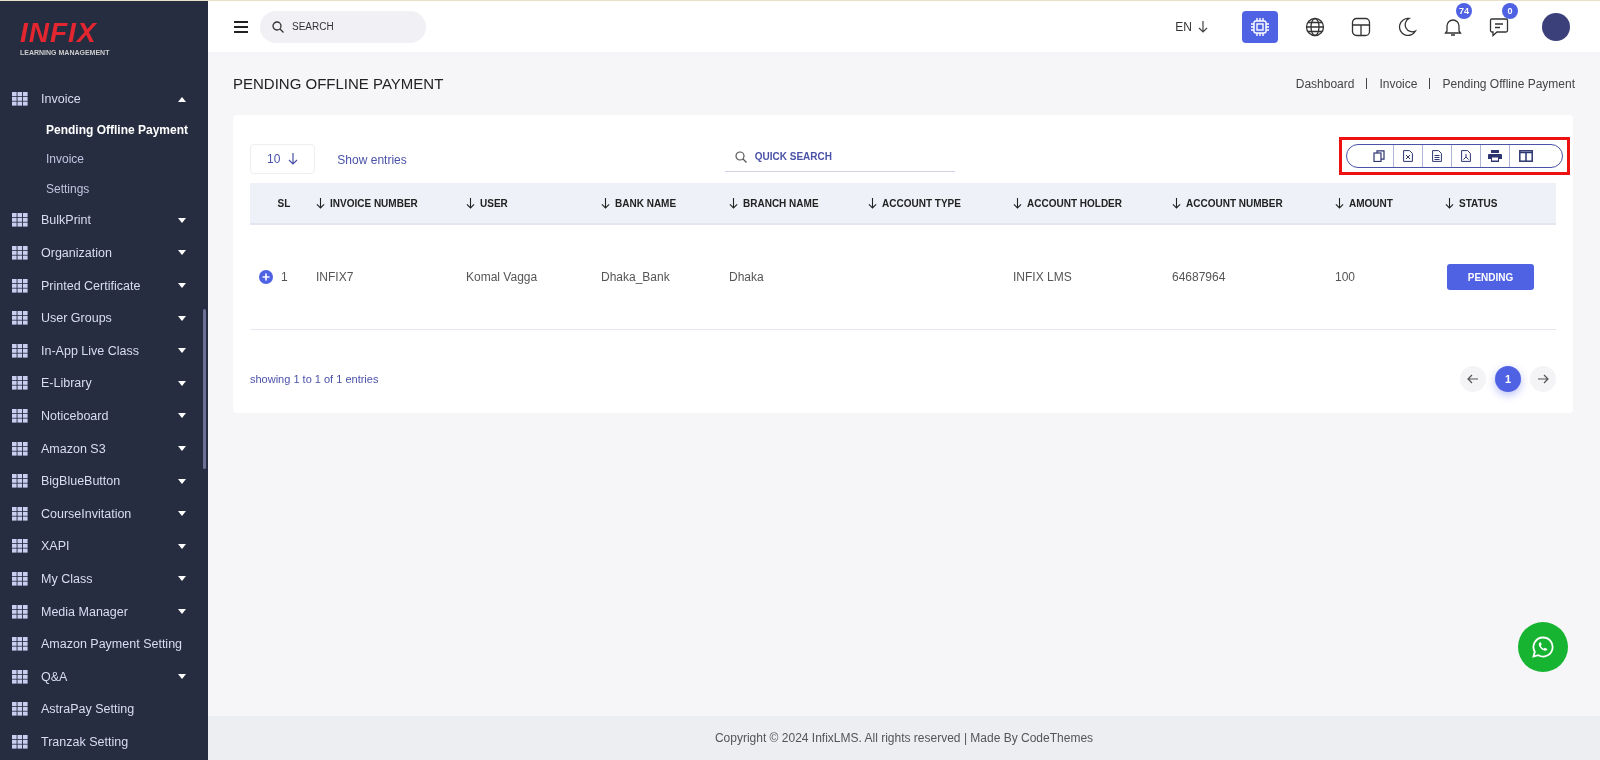 The height and width of the screenshot is (760, 1600). I want to click on sidebar-subitem: Invoice, so click(104, 160).